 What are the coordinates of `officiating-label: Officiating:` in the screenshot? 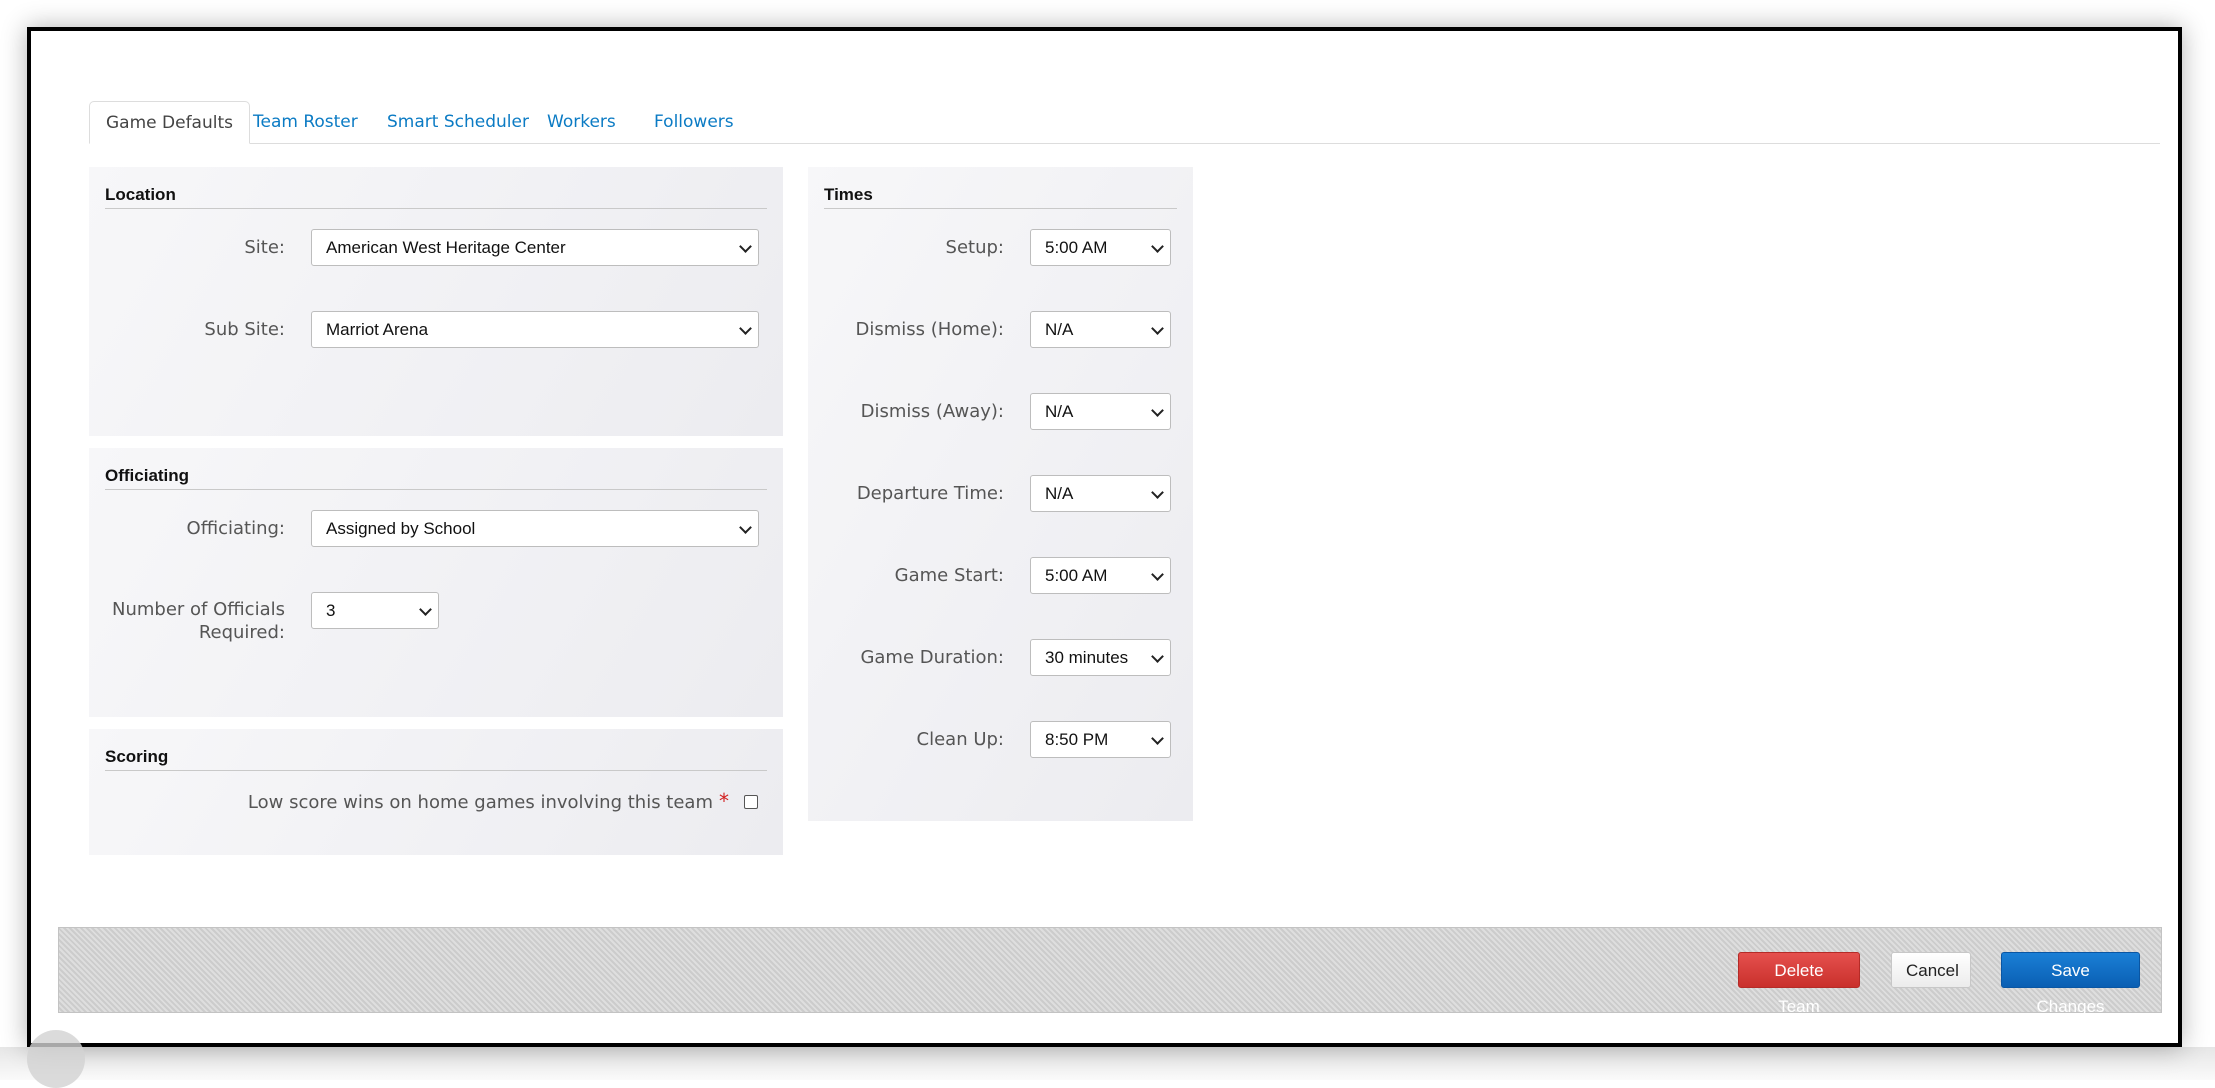 It's located at (235, 528).